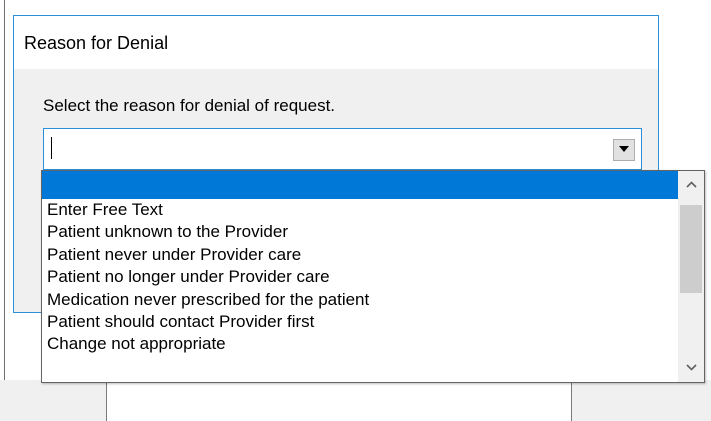 The image size is (711, 421). Describe the element at coordinates (336, 42) in the screenshot. I see `dialog-titlebar: Reason for Denial` at that location.